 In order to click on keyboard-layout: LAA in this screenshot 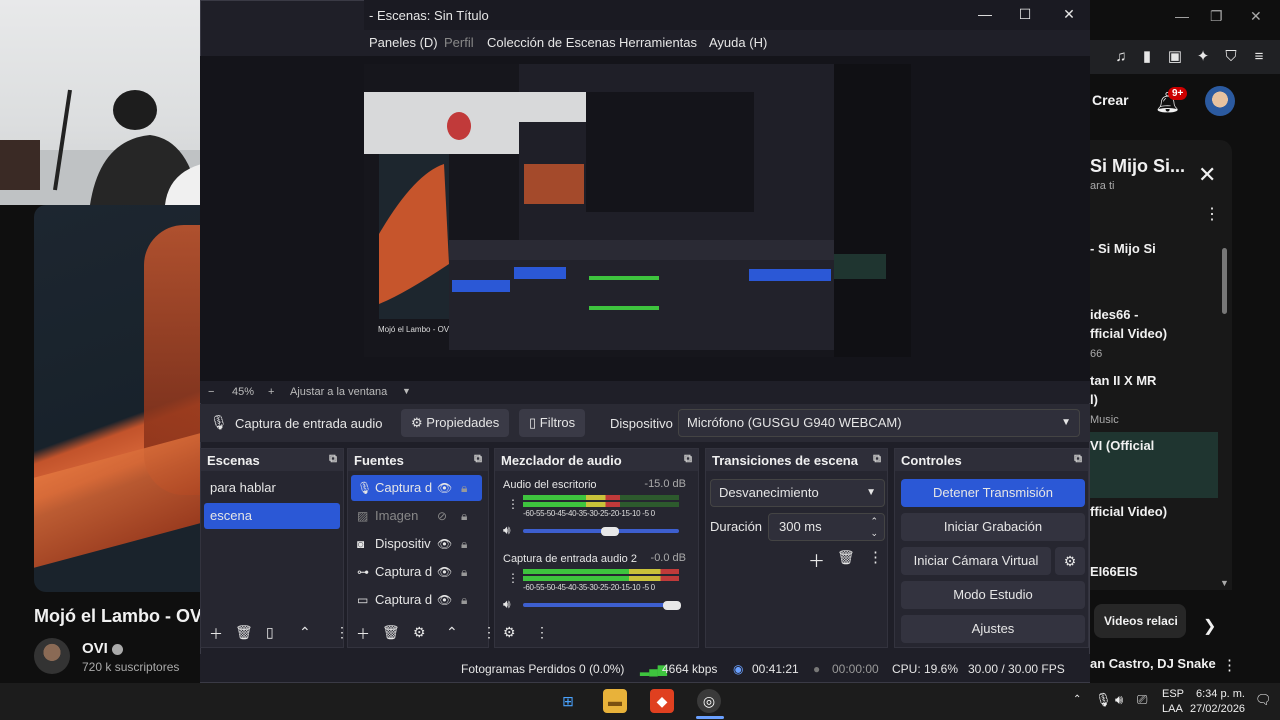, I will do `click(1172, 709)`.